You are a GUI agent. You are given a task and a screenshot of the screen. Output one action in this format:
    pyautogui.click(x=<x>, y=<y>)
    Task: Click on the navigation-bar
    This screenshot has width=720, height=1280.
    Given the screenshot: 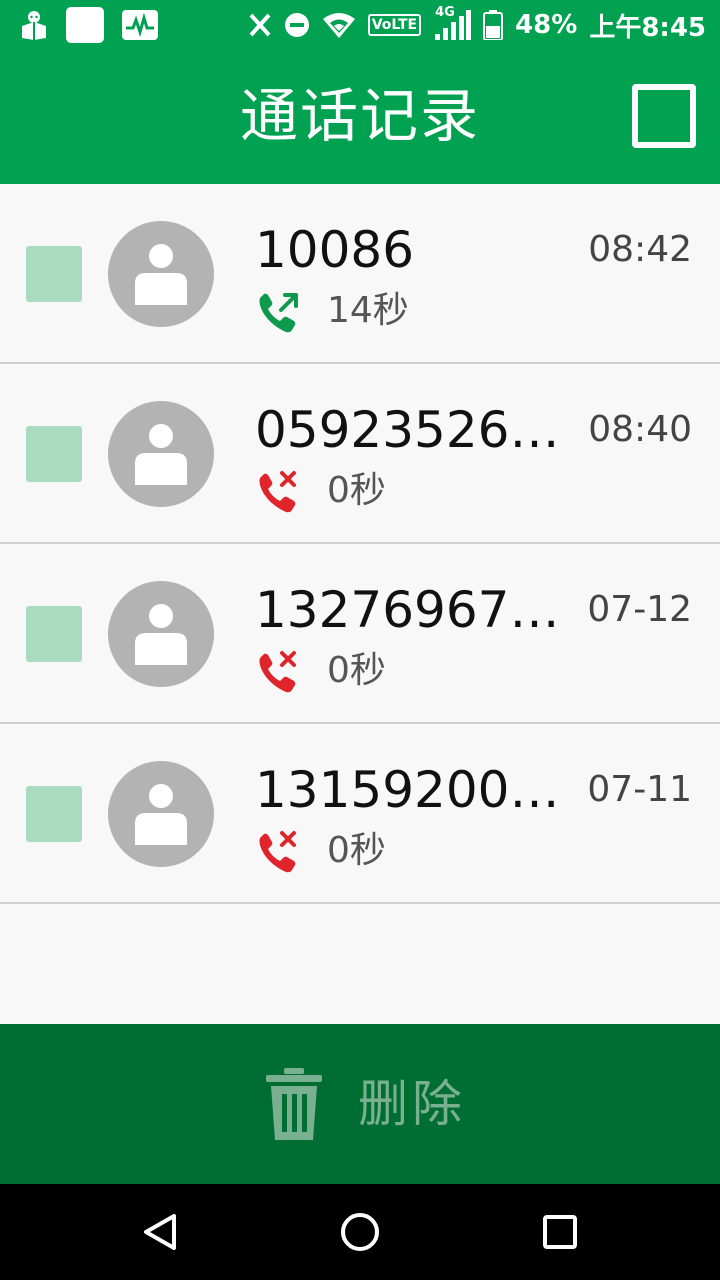 What is the action you would take?
    pyautogui.click(x=360, y=1232)
    